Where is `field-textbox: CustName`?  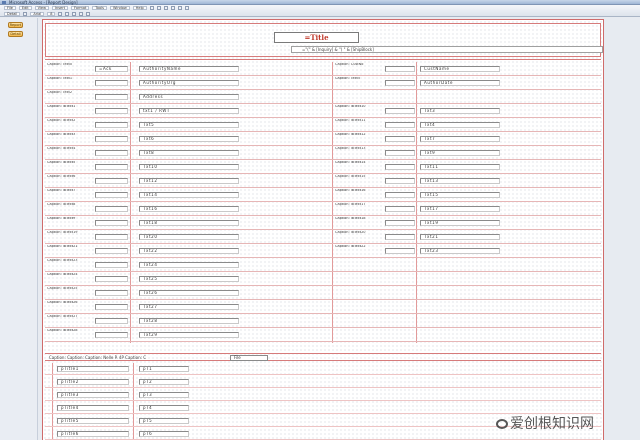 field-textbox: CustName is located at coordinates (460, 69).